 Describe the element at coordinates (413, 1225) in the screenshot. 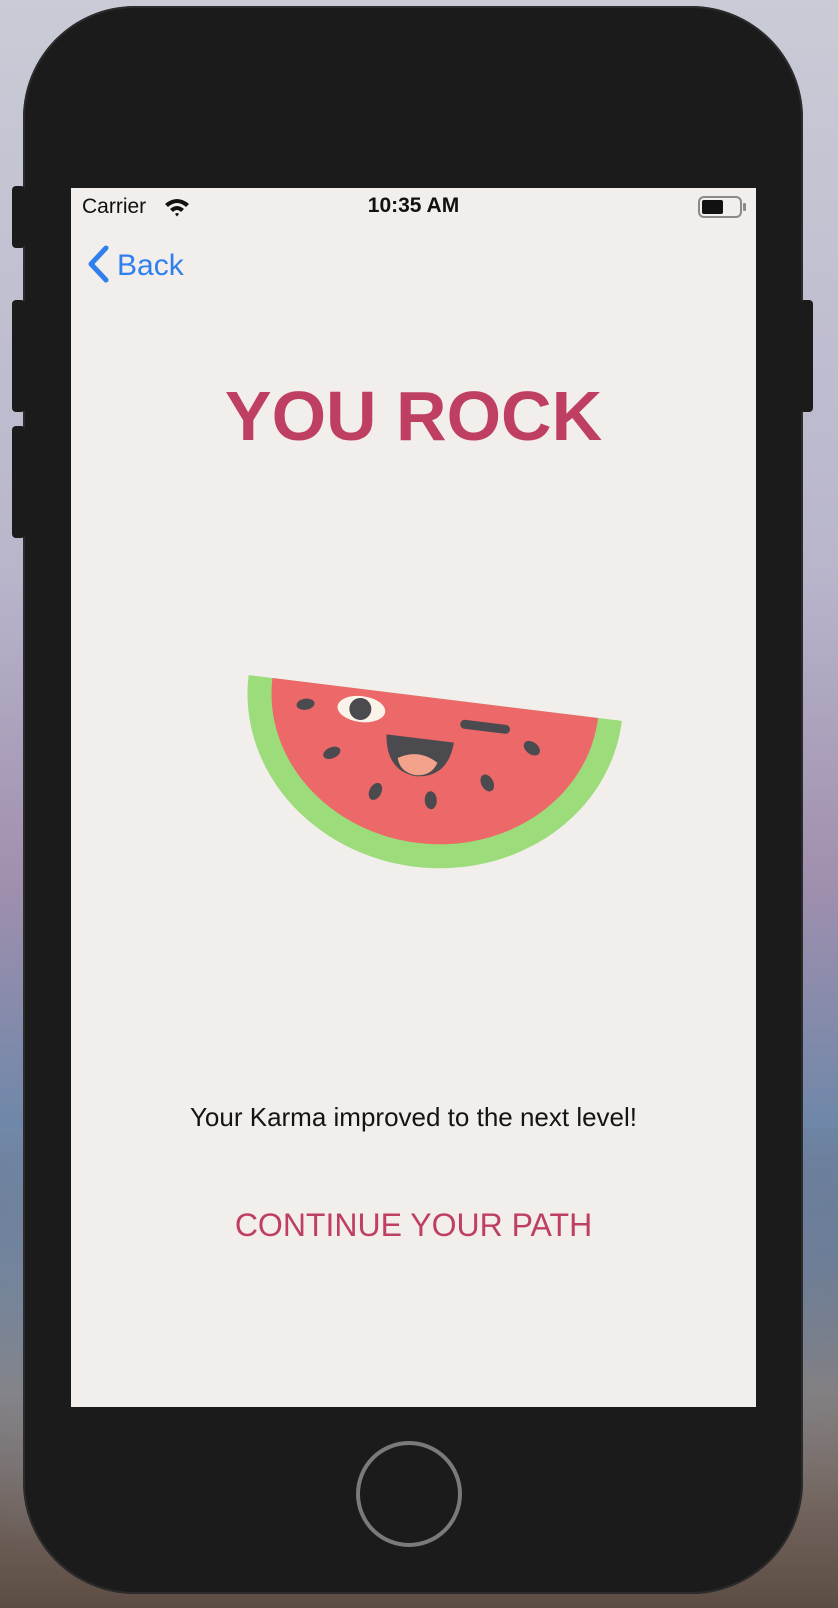

I see `continue-button: CONTINUE YOUR PATH` at that location.